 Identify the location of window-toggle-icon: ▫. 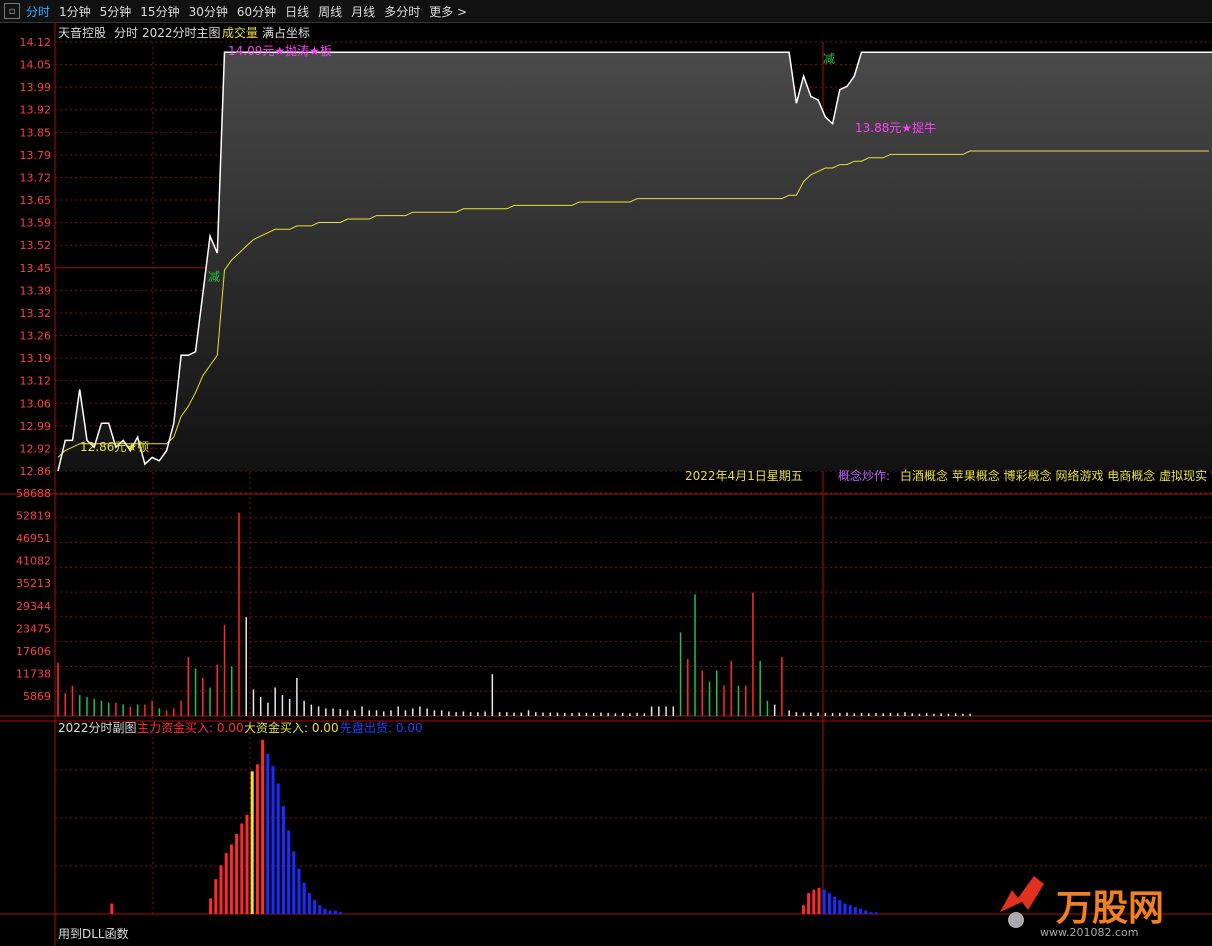
(12, 11).